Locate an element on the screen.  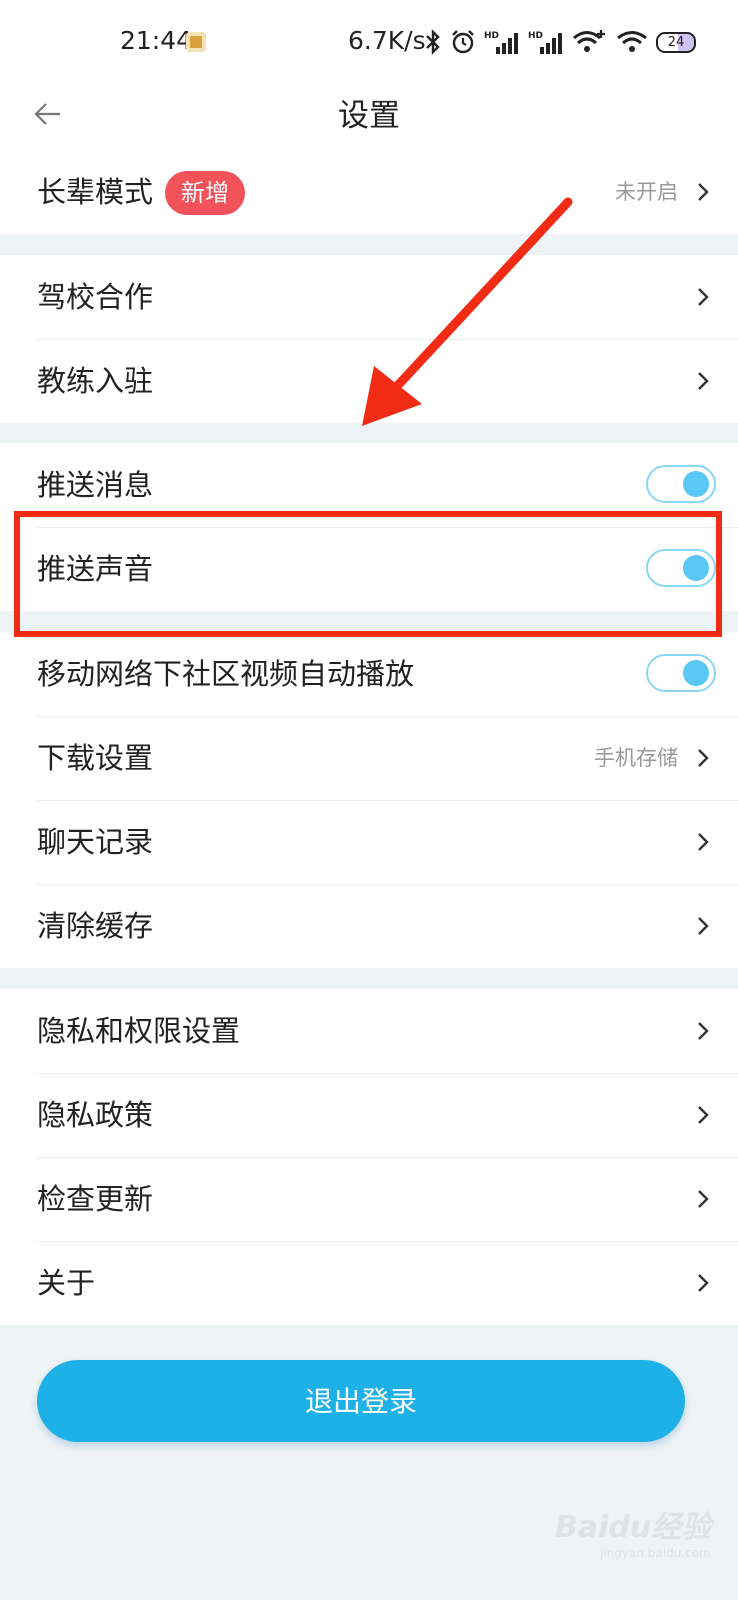
setting-label: 清除缓存 is located at coordinates (95, 926).